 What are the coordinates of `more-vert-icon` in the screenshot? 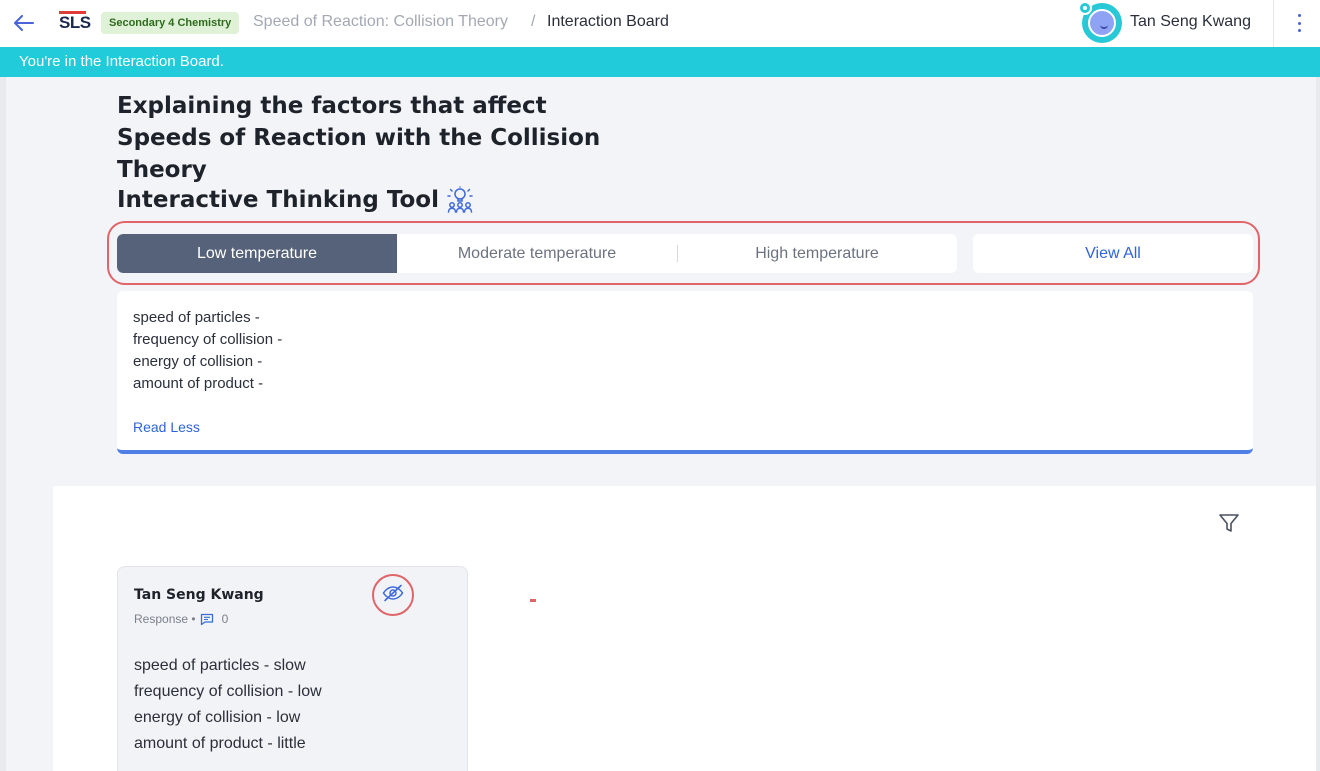 It's located at (1299, 23).